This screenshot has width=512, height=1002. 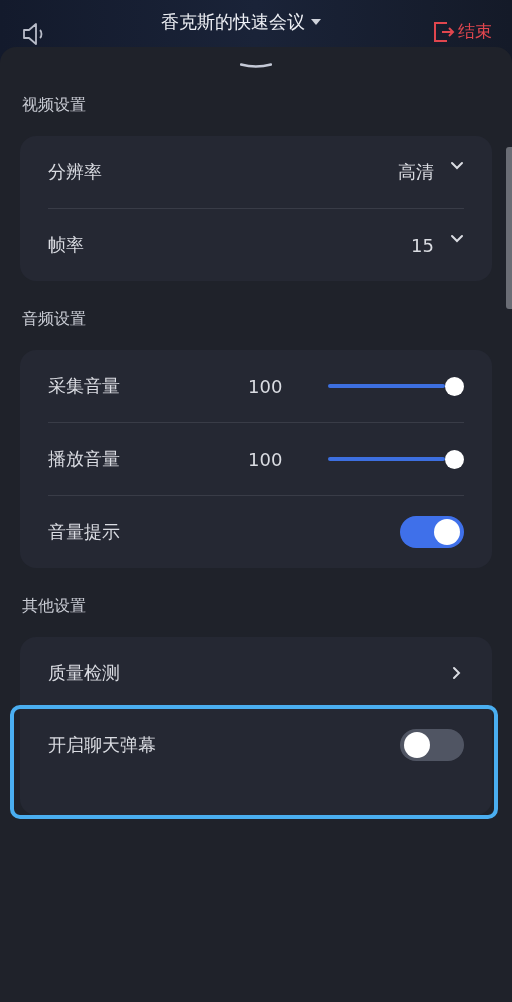 What do you see at coordinates (102, 745) in the screenshot?
I see `setting-label: 开启聊天弹幕` at bounding box center [102, 745].